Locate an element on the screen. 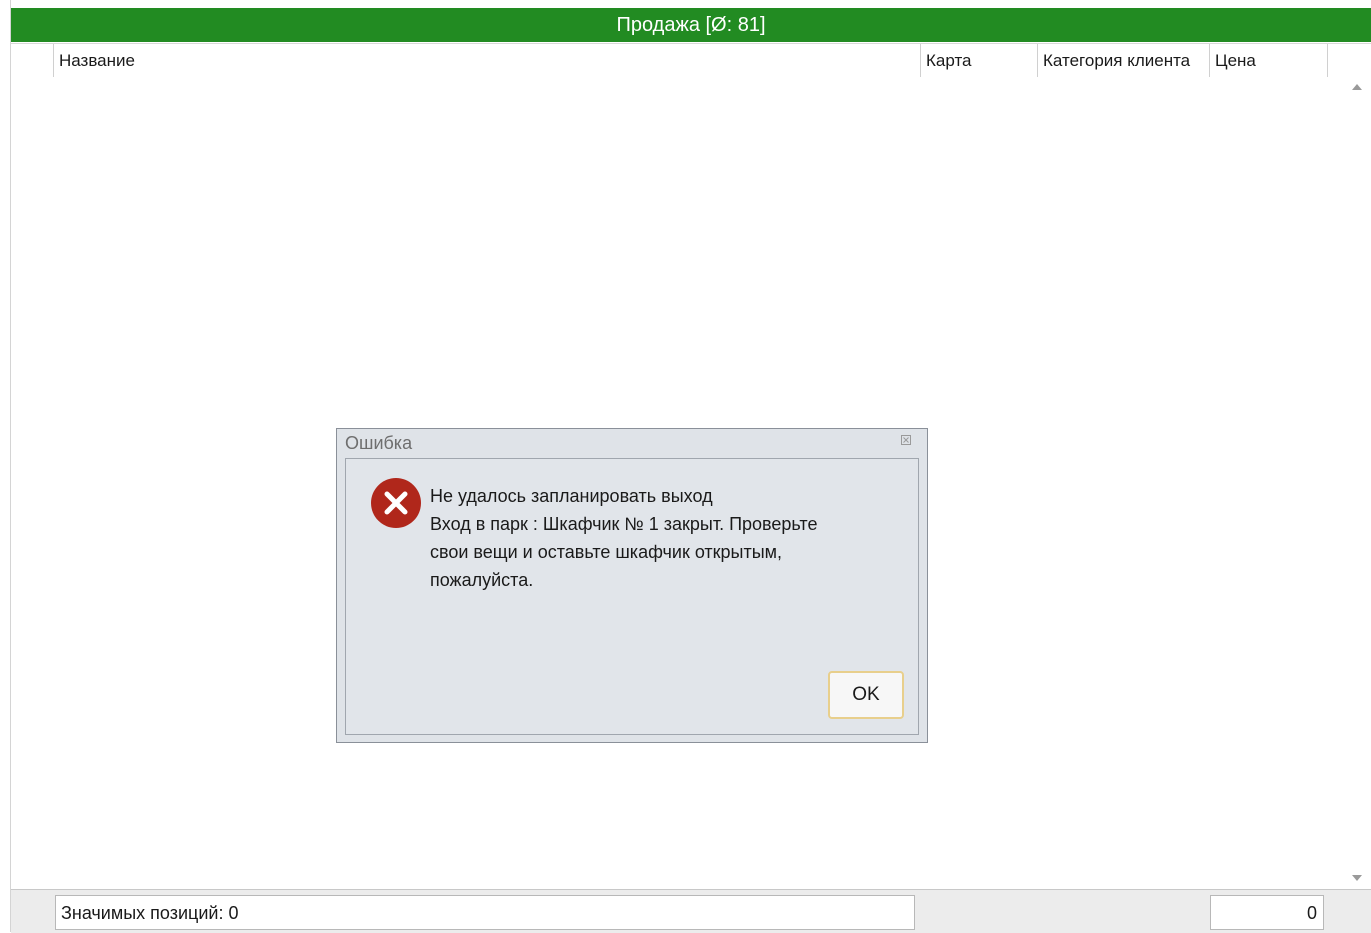  error-message-line: пожалуйста. is located at coordinates (482, 580).